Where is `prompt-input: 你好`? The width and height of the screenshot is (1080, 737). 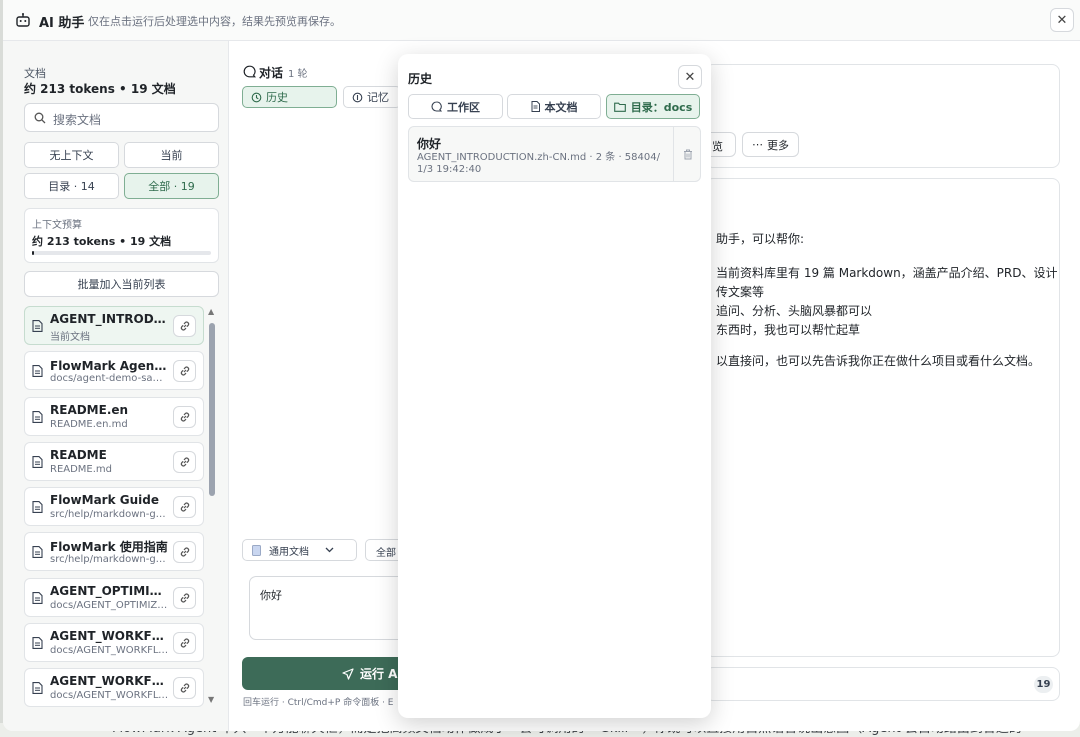 prompt-input: 你好 is located at coordinates (329, 608).